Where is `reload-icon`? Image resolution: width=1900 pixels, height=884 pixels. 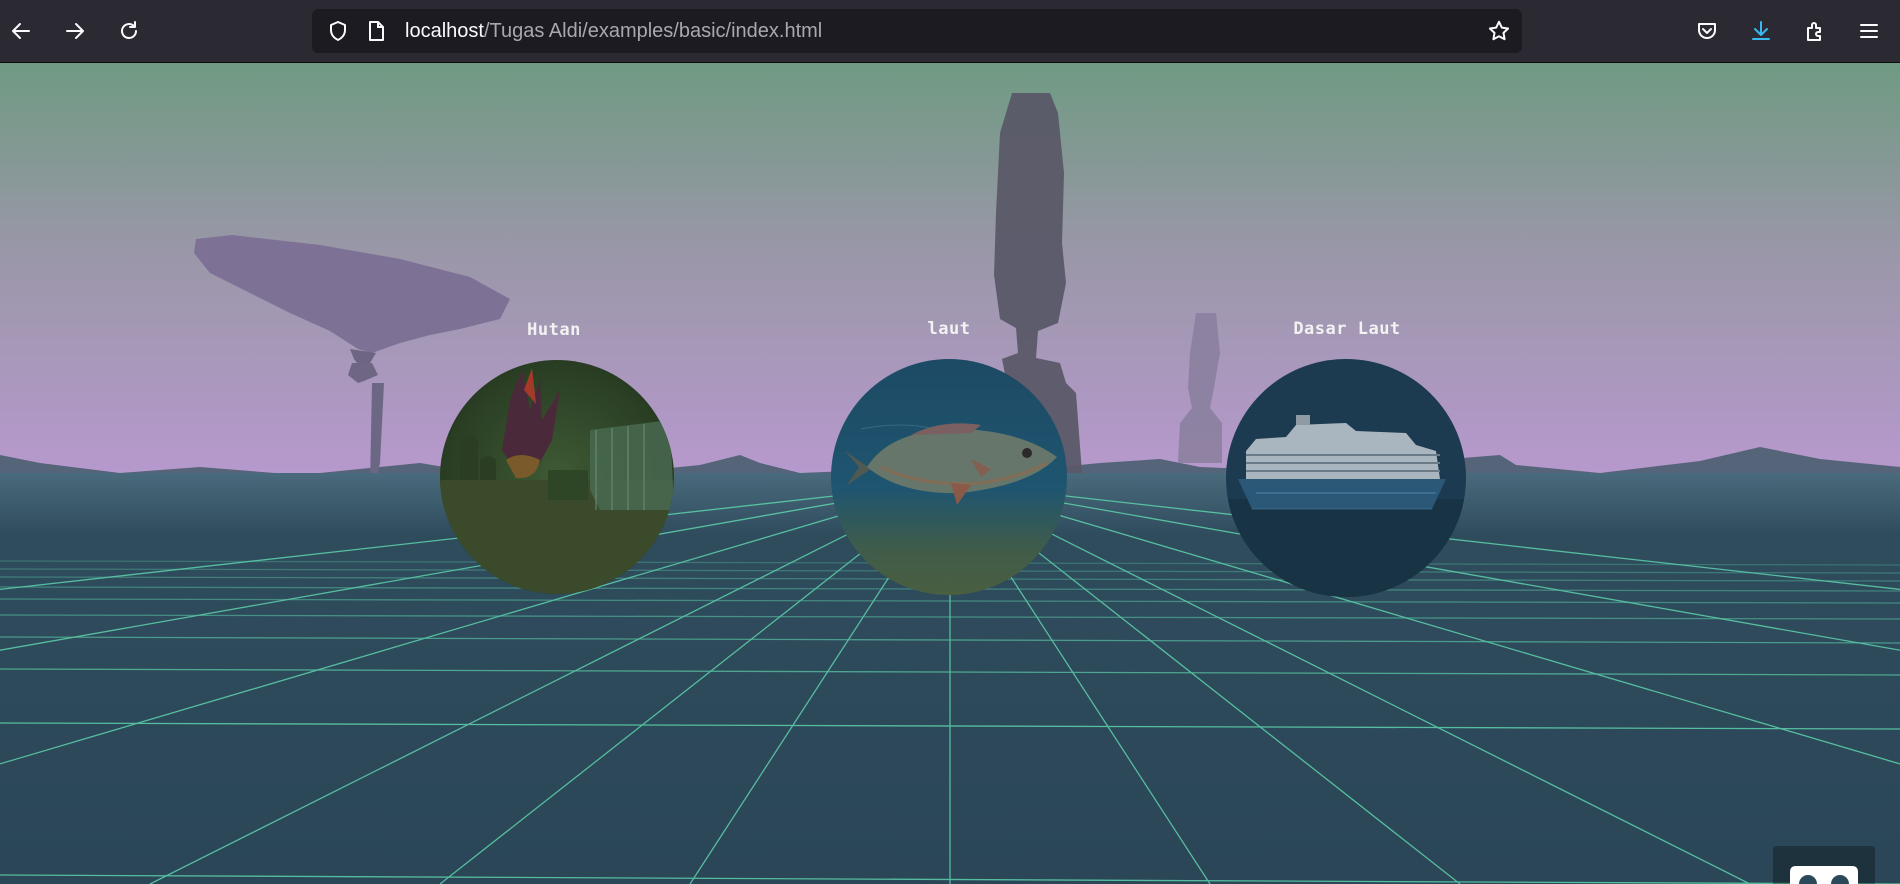 reload-icon is located at coordinates (129, 31).